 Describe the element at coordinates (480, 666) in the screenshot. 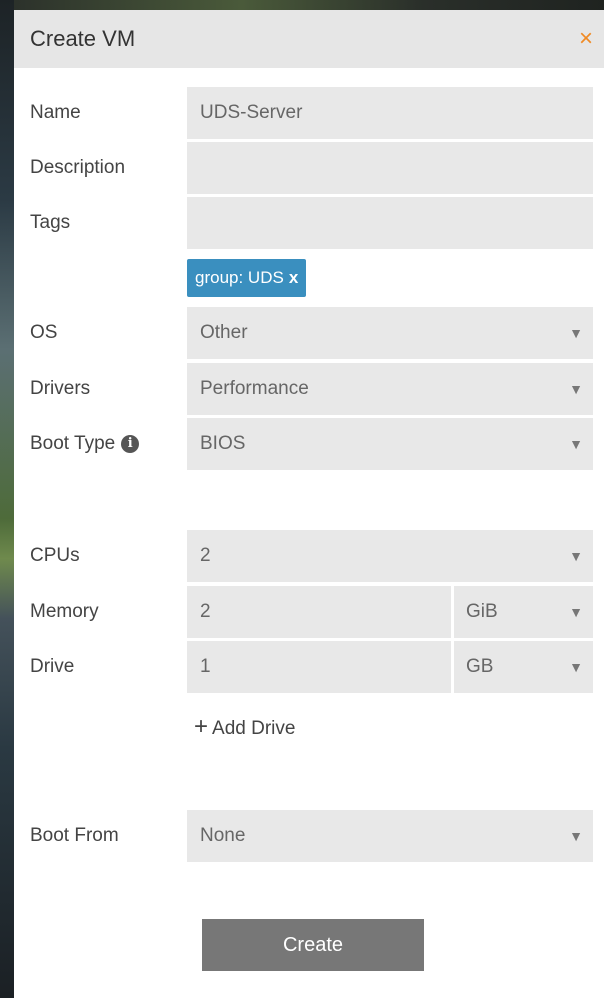

I see `drive-unit-value: GB` at that location.